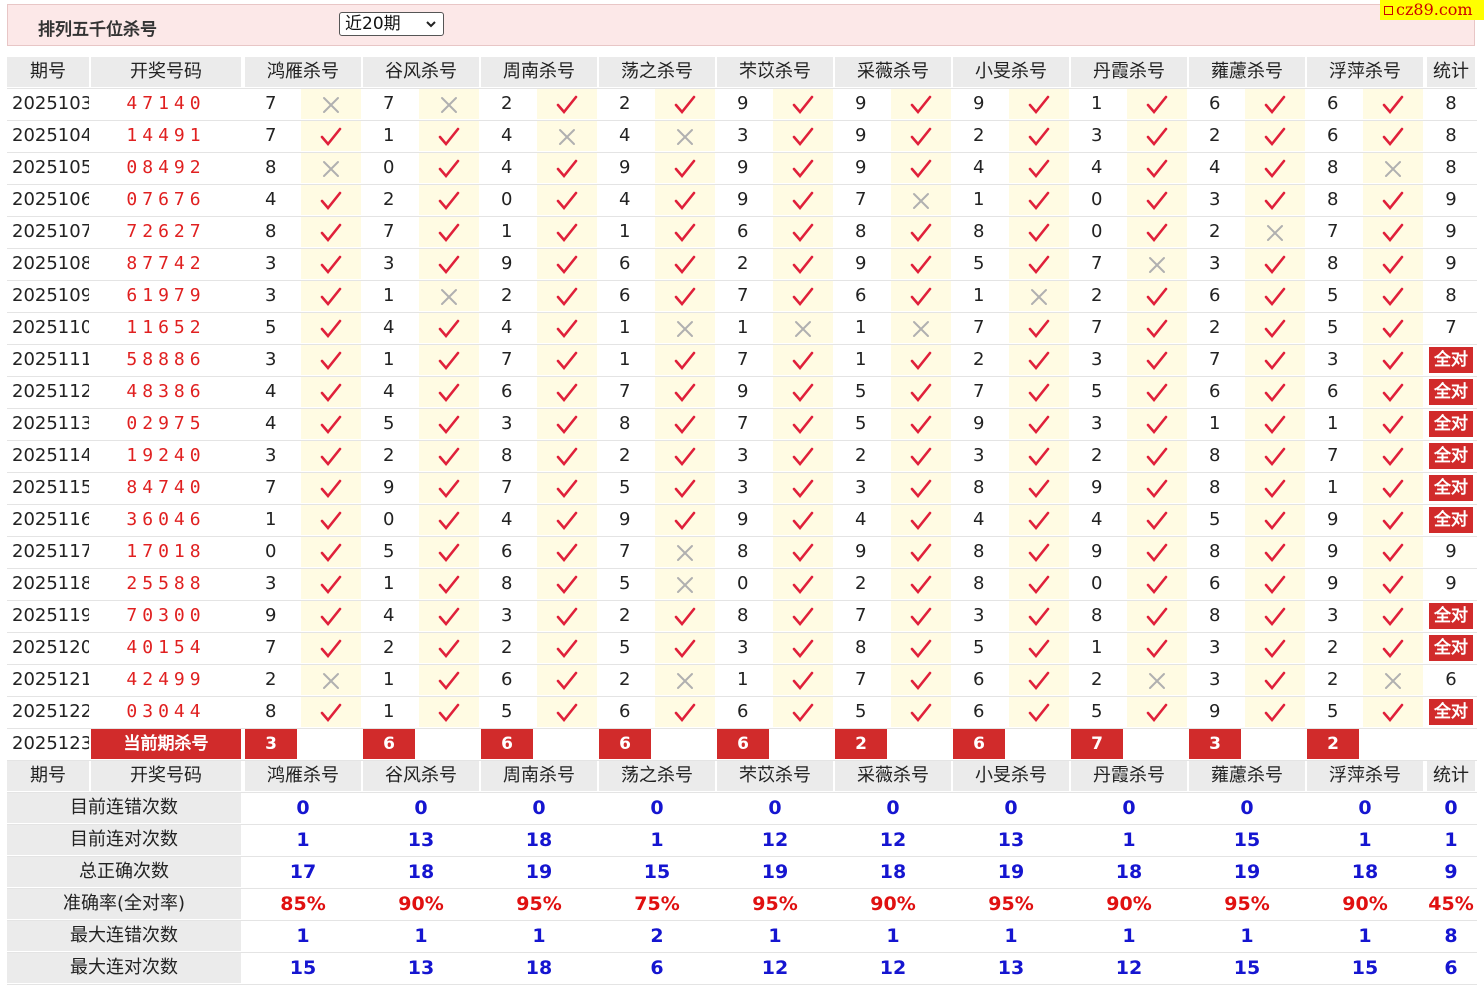 The image size is (1484, 993). What do you see at coordinates (391, 552) in the screenshot?
I see `kill-number: 5` at bounding box center [391, 552].